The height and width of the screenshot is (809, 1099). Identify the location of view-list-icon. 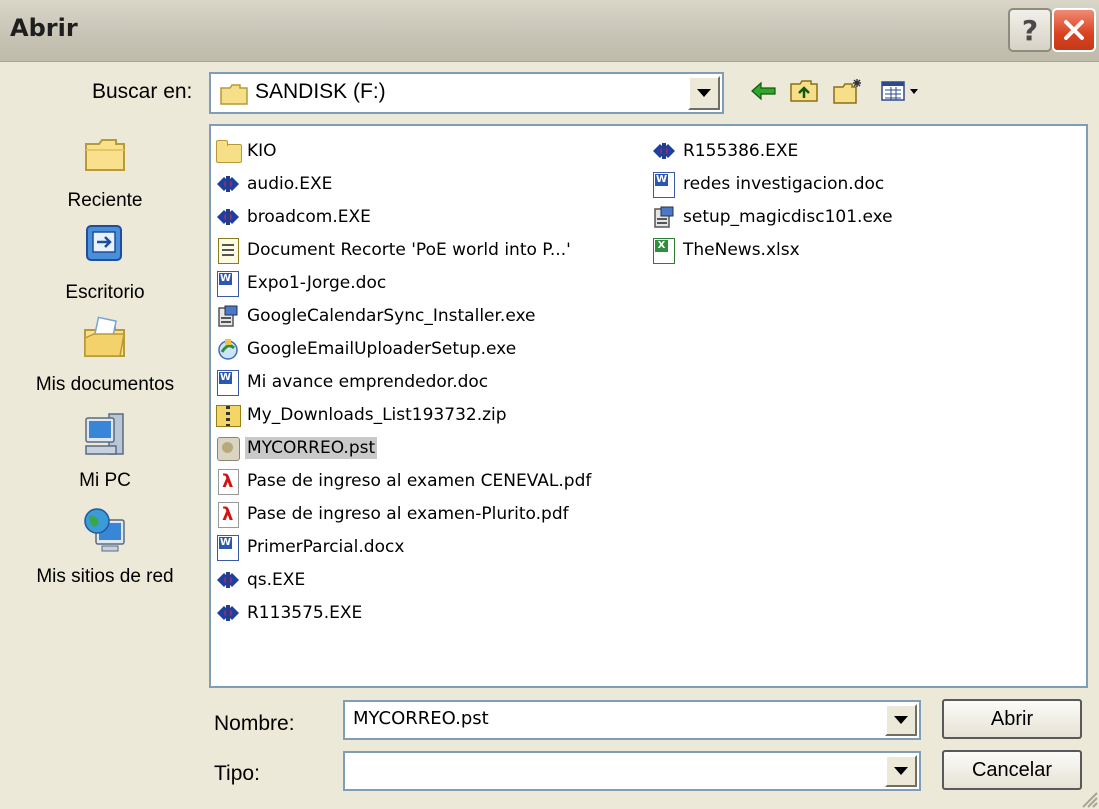
(899, 91).